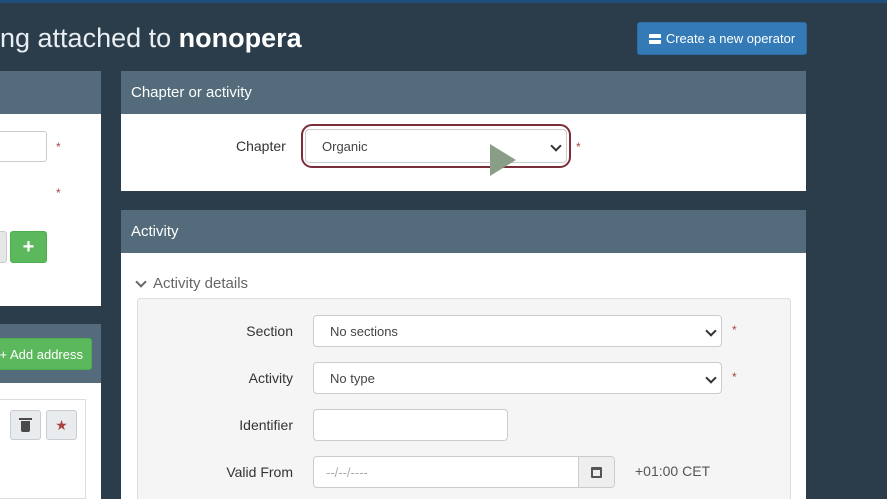 This screenshot has height=499, width=887. What do you see at coordinates (46, 354) in the screenshot?
I see `add-address-button: + Add address` at bounding box center [46, 354].